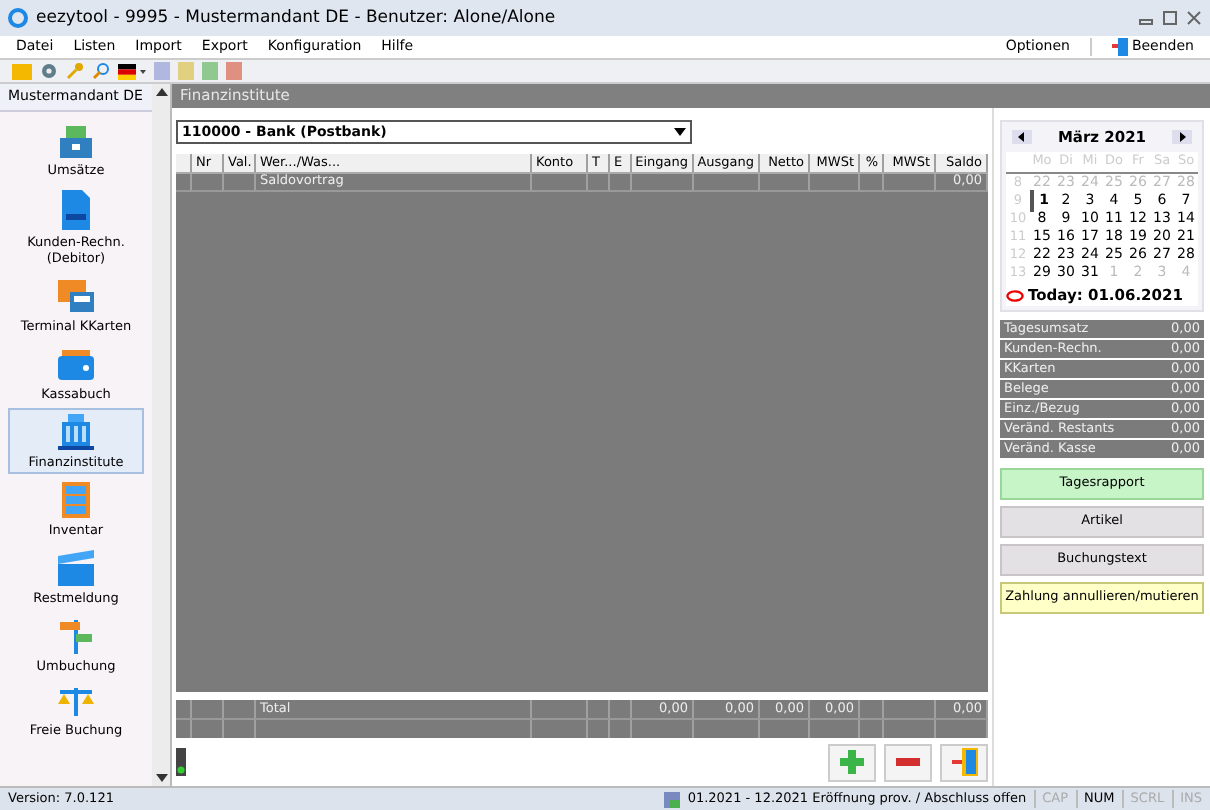 This screenshot has width=1210, height=810. I want to click on plus-icon, so click(852, 762).